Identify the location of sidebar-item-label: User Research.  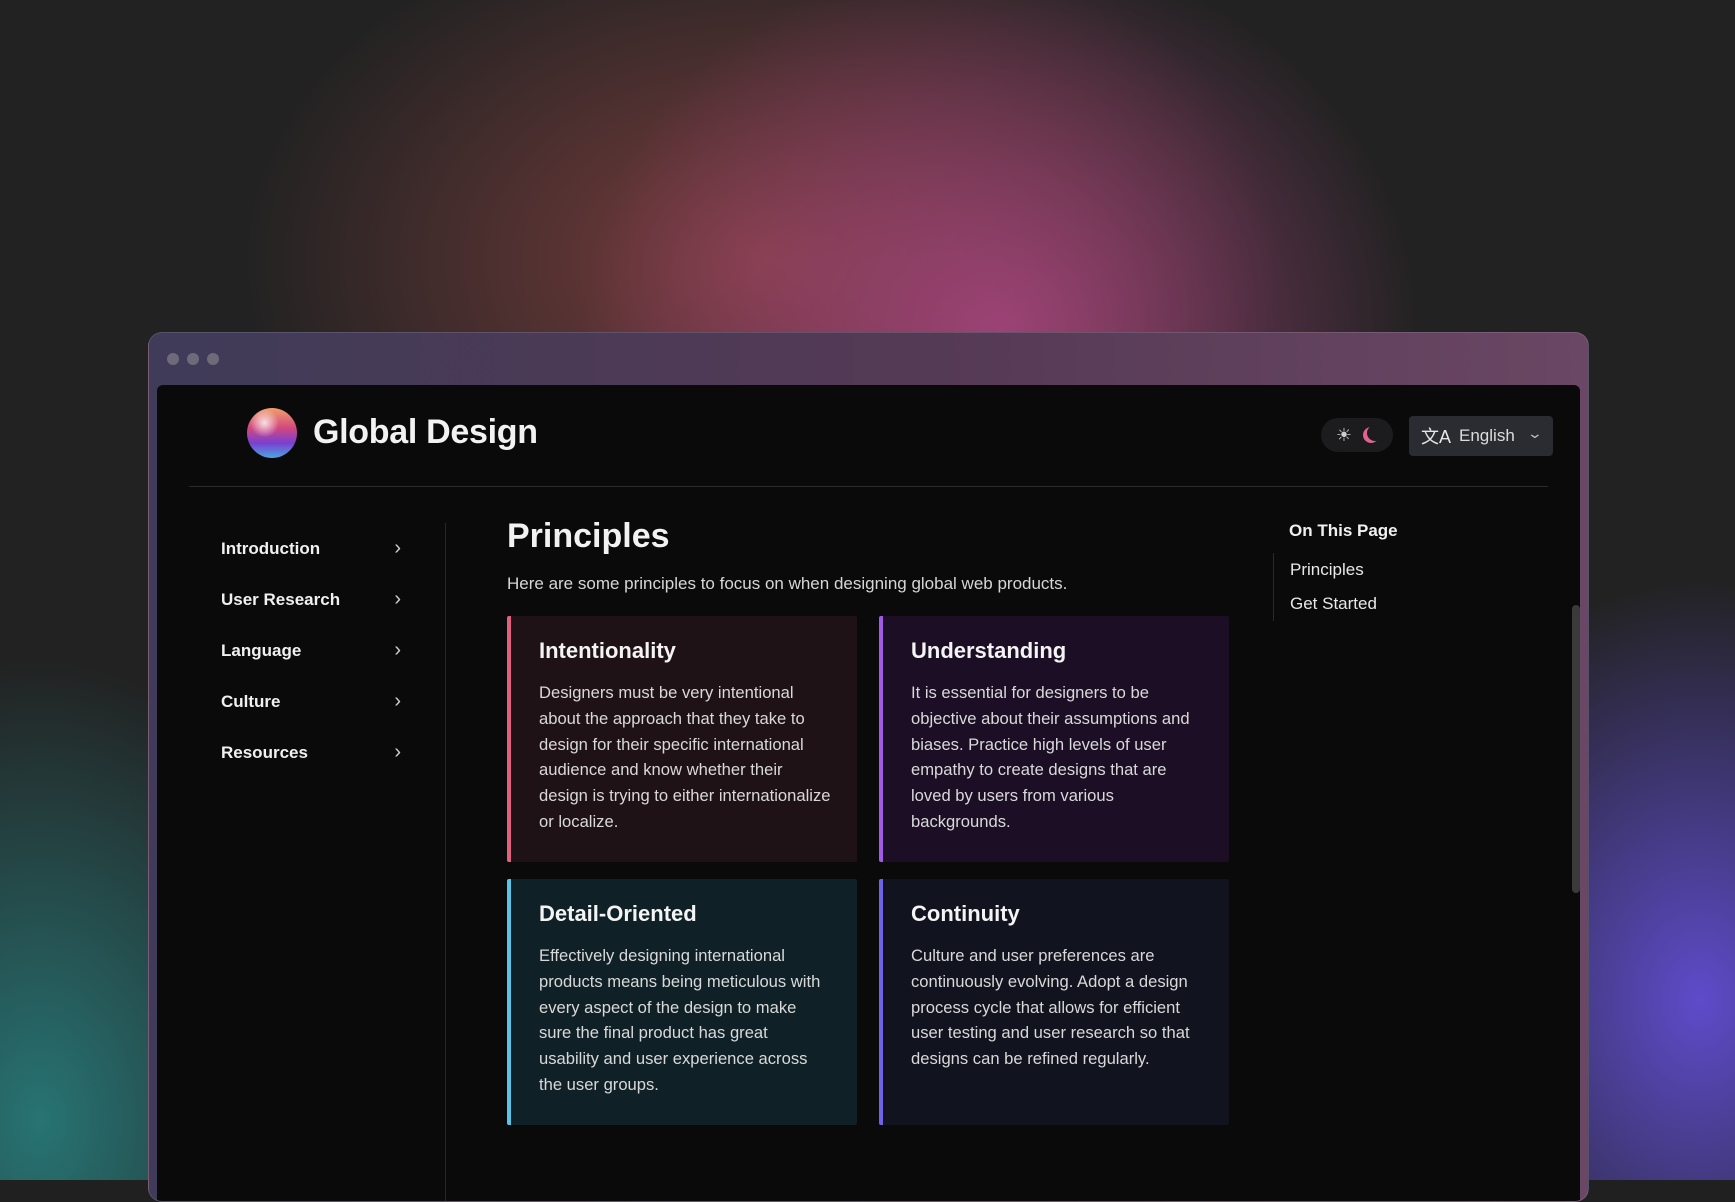
(281, 599).